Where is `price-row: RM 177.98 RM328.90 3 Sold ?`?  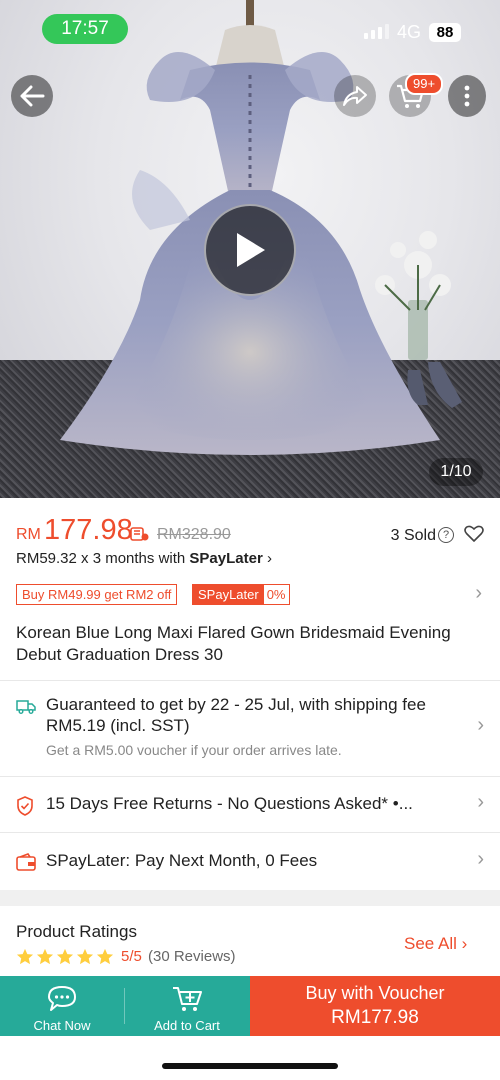 price-row: RM 177.98 RM328.90 3 Sold ? is located at coordinates (250, 531).